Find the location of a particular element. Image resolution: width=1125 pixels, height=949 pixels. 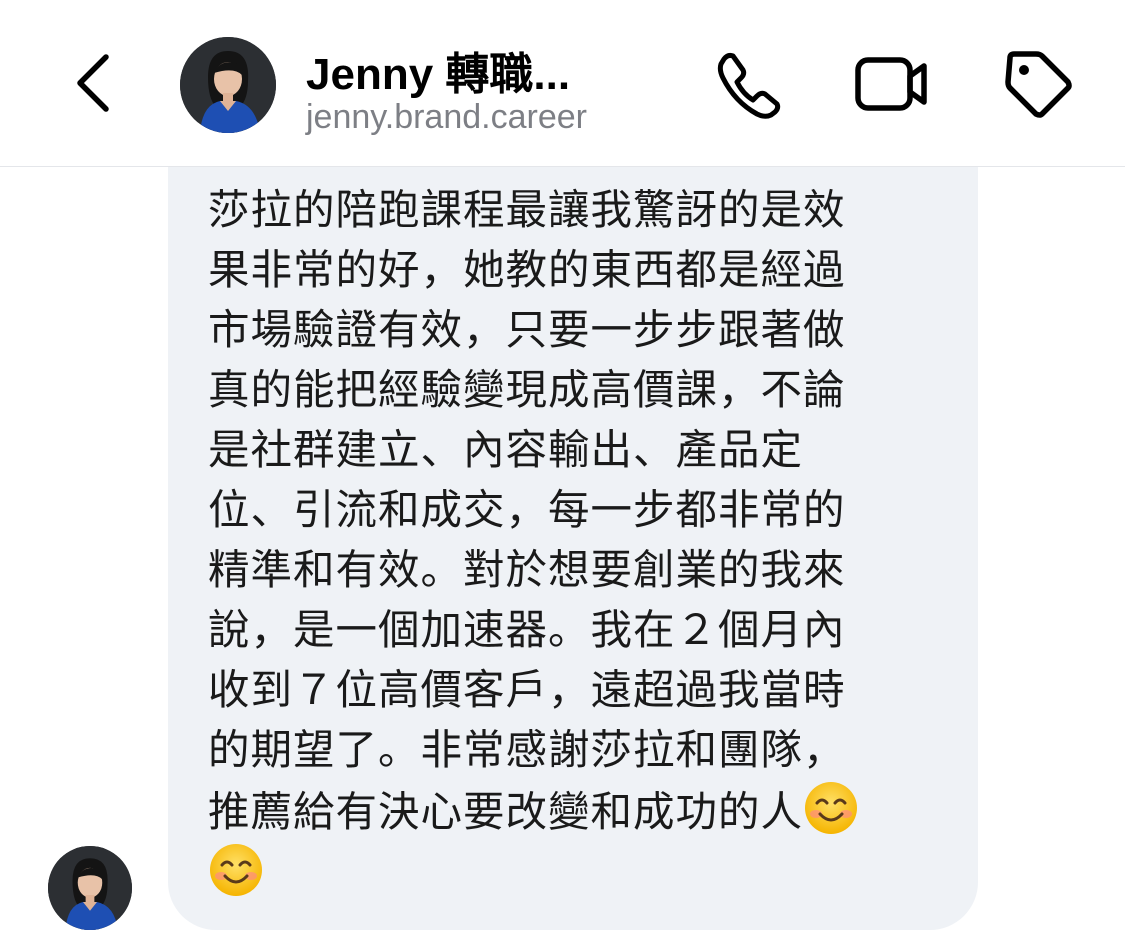

tag-icon is located at coordinates (1038, 84).